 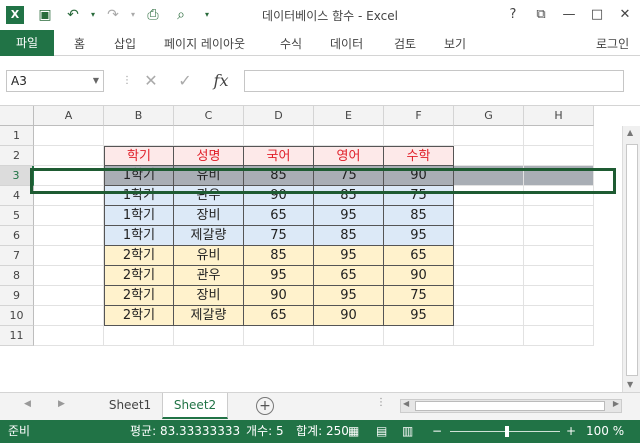 I want to click on cell-h9, so click(x=559, y=296).